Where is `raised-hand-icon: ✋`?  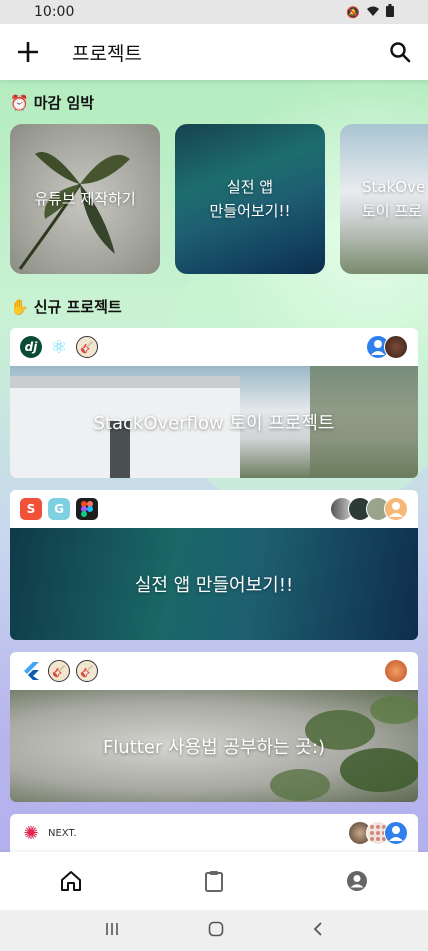
raised-hand-icon: ✋ is located at coordinates (19, 306).